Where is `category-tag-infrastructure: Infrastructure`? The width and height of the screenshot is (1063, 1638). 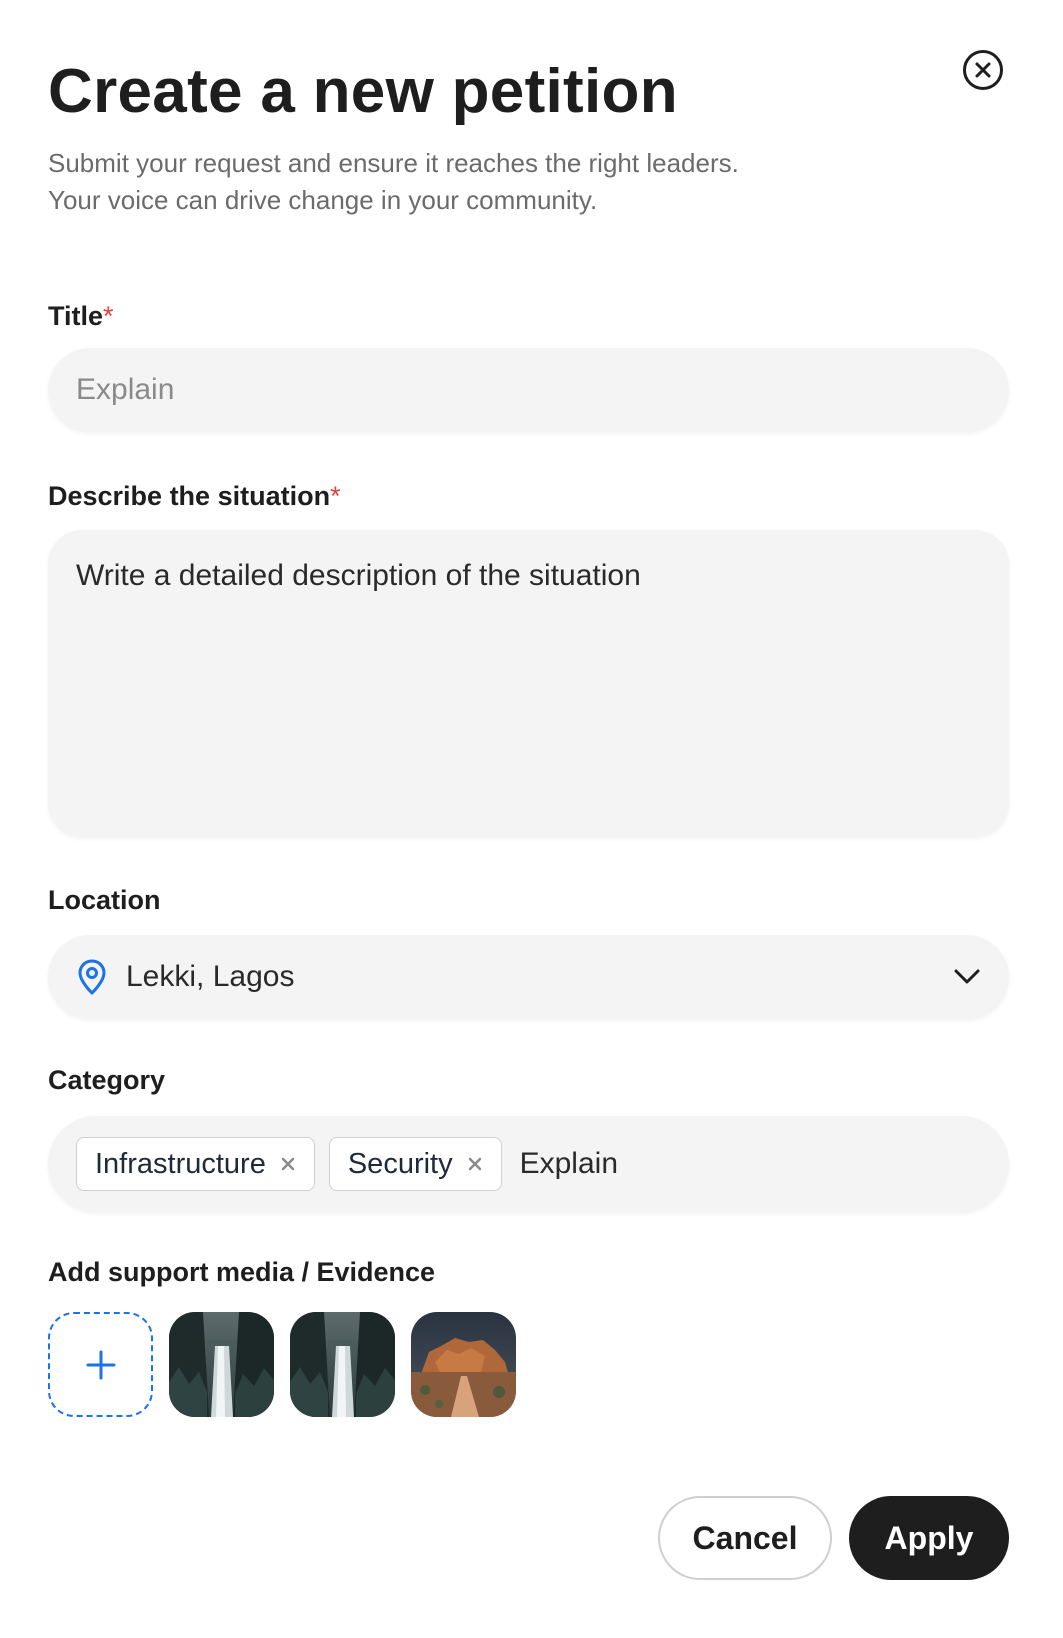
category-tag-infrastructure: Infrastructure is located at coordinates (195, 1164).